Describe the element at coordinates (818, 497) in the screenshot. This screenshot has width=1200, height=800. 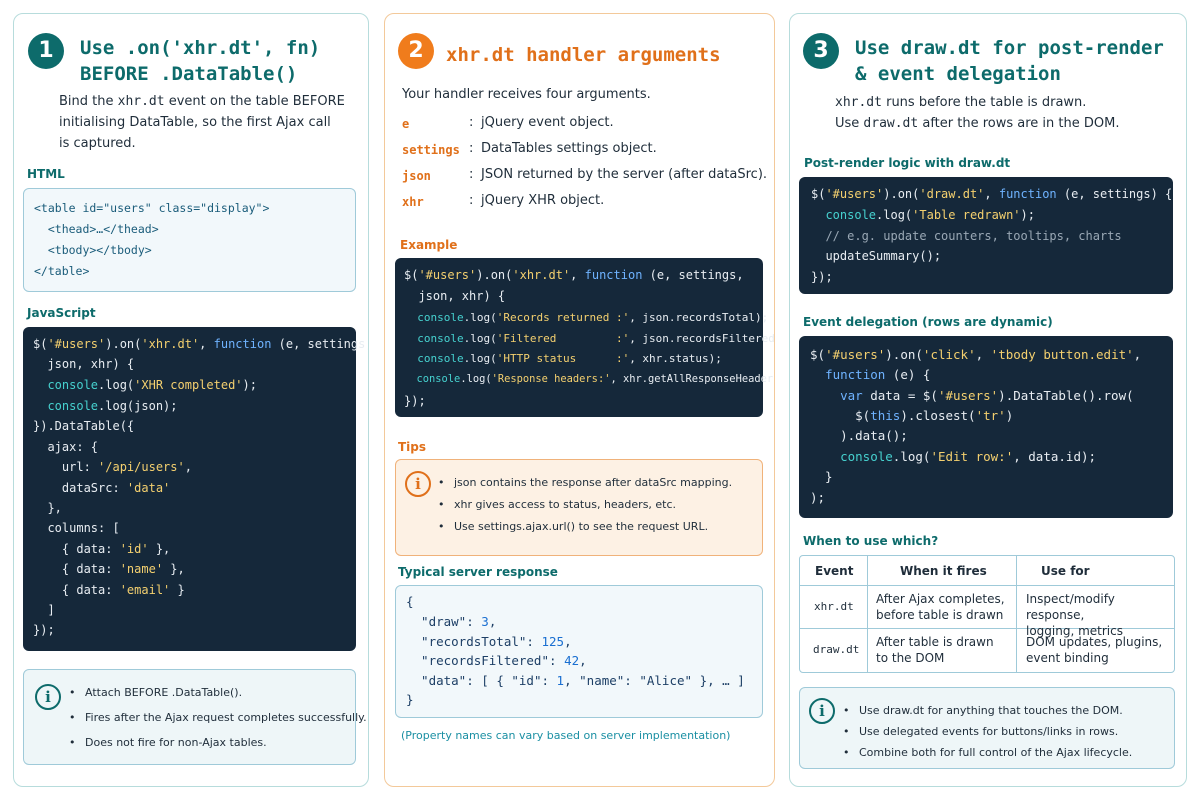
I see `code-line: );` at that location.